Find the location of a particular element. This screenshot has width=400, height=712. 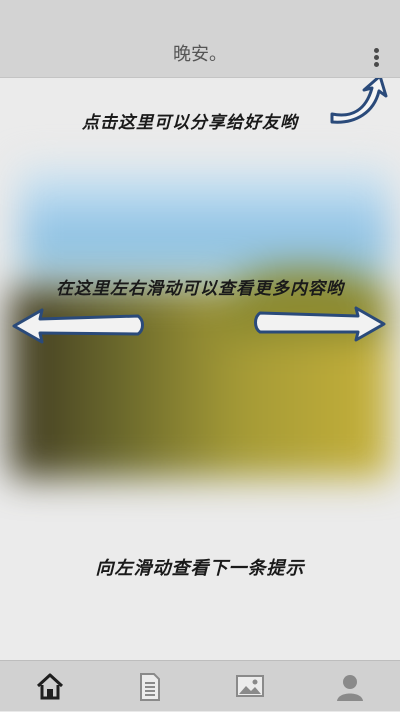

user-icon is located at coordinates (350, 688).